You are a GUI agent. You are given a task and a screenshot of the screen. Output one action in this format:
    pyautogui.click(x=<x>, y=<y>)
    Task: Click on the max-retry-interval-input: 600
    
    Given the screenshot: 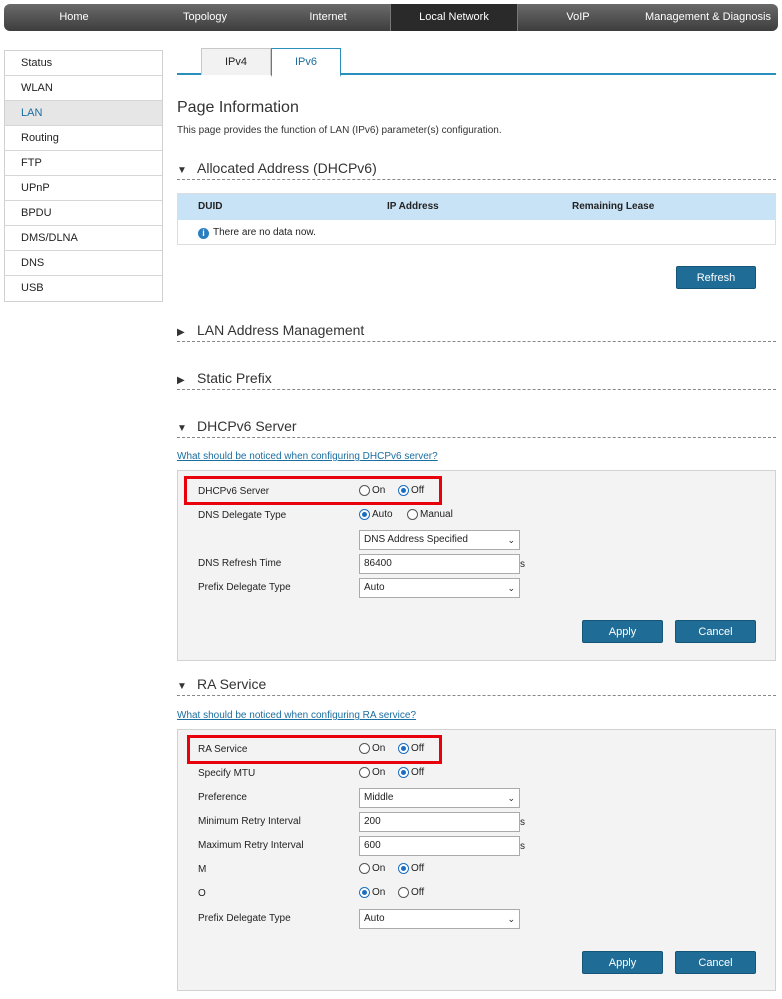 What is the action you would take?
    pyautogui.click(x=439, y=846)
    